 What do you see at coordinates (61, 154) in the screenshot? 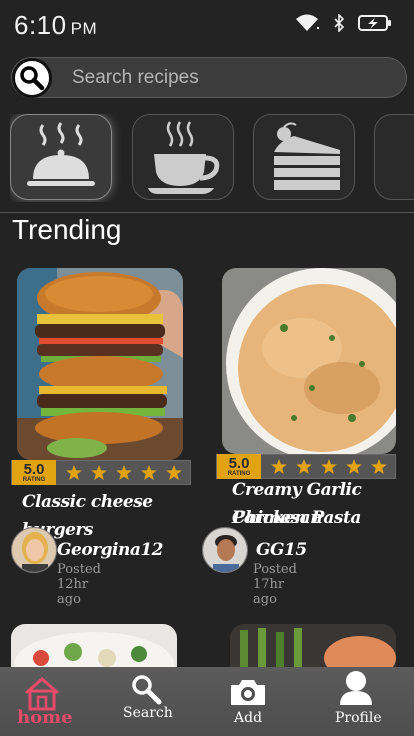
I see `cloche-icon` at bounding box center [61, 154].